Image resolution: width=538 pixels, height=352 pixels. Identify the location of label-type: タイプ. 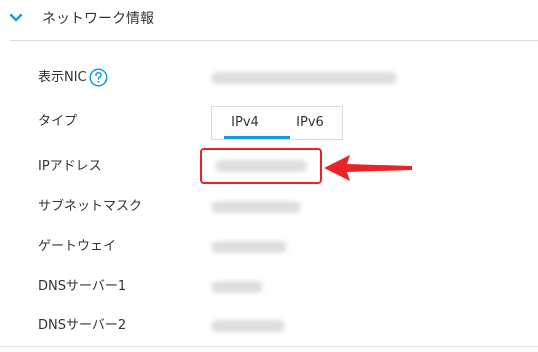
(58, 121).